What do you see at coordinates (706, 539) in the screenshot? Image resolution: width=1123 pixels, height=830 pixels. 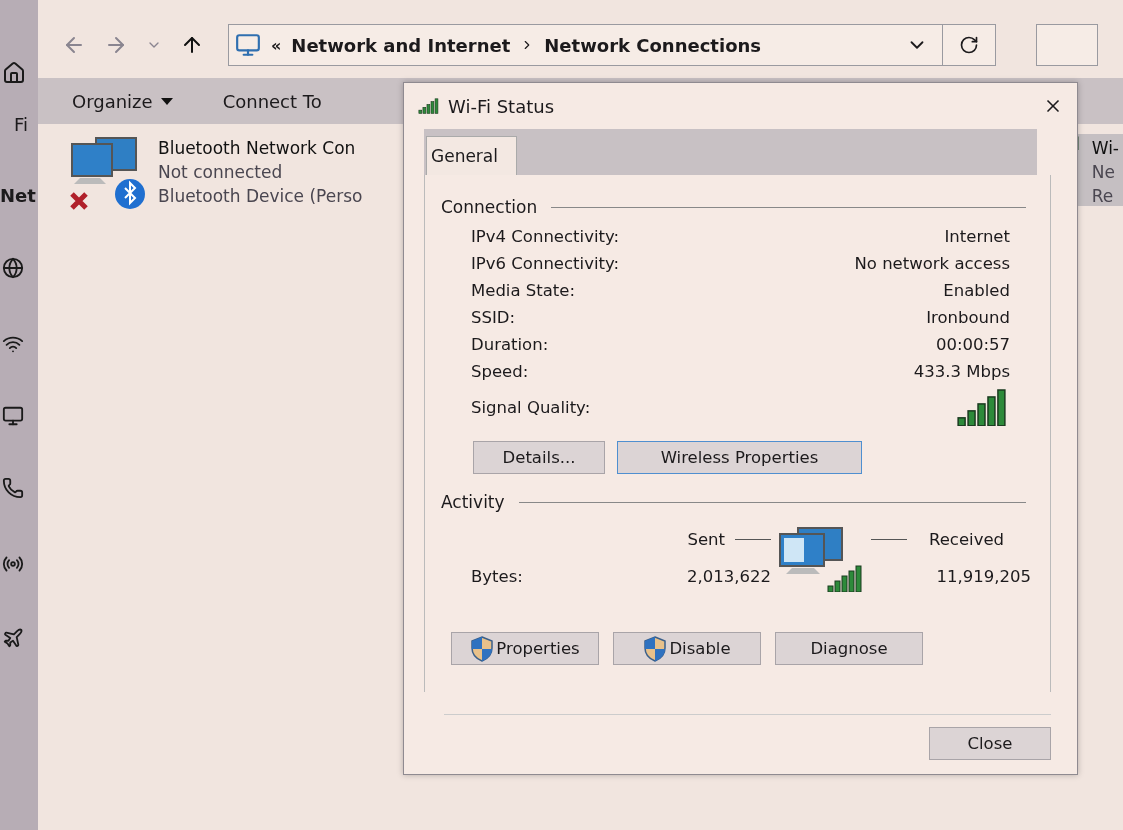 I see `sent-label: Sent` at bounding box center [706, 539].